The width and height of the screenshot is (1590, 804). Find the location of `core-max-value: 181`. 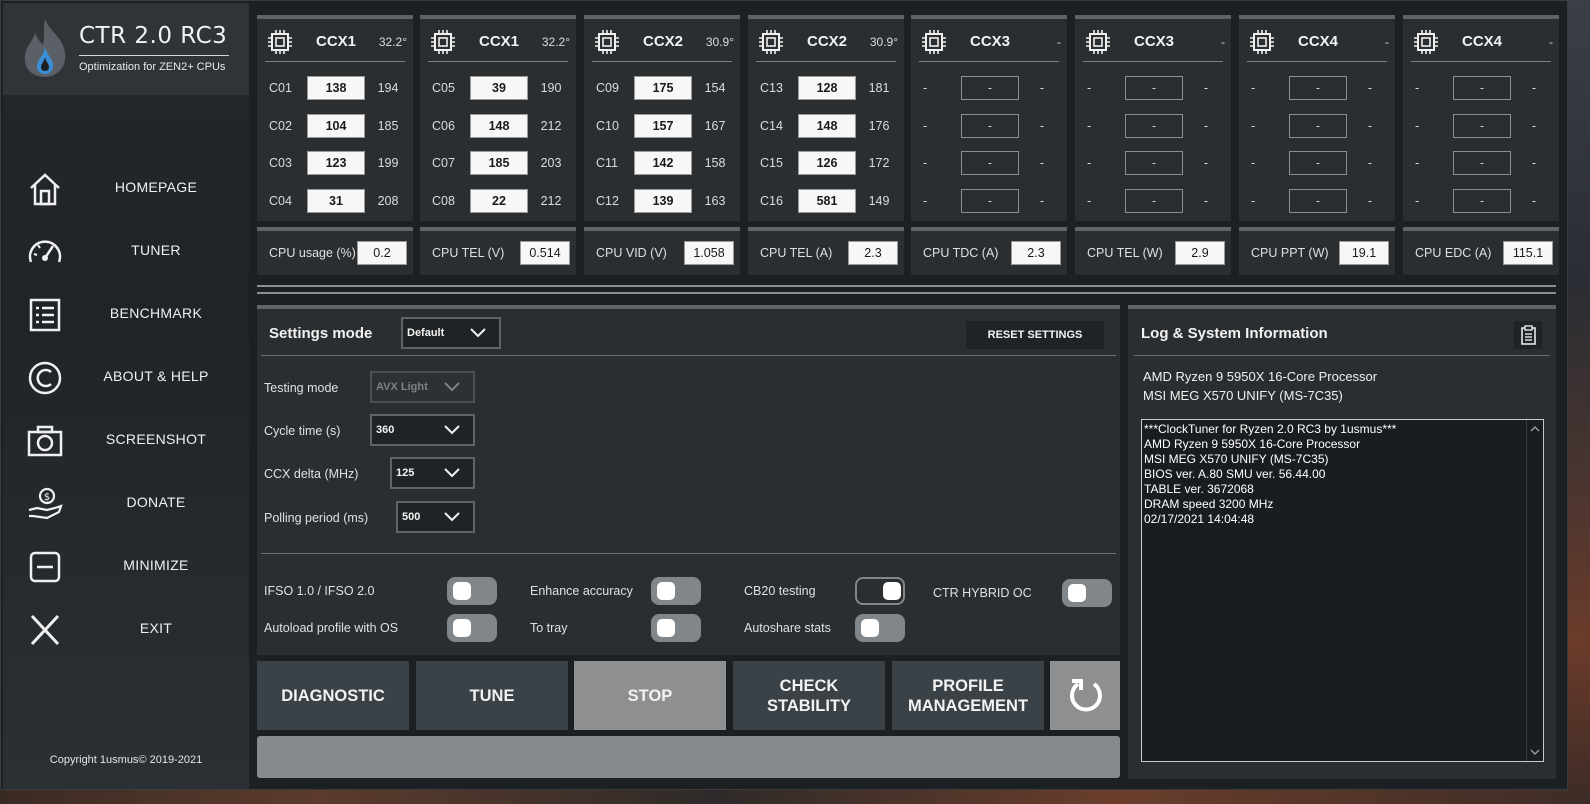

core-max-value: 181 is located at coordinates (879, 88).